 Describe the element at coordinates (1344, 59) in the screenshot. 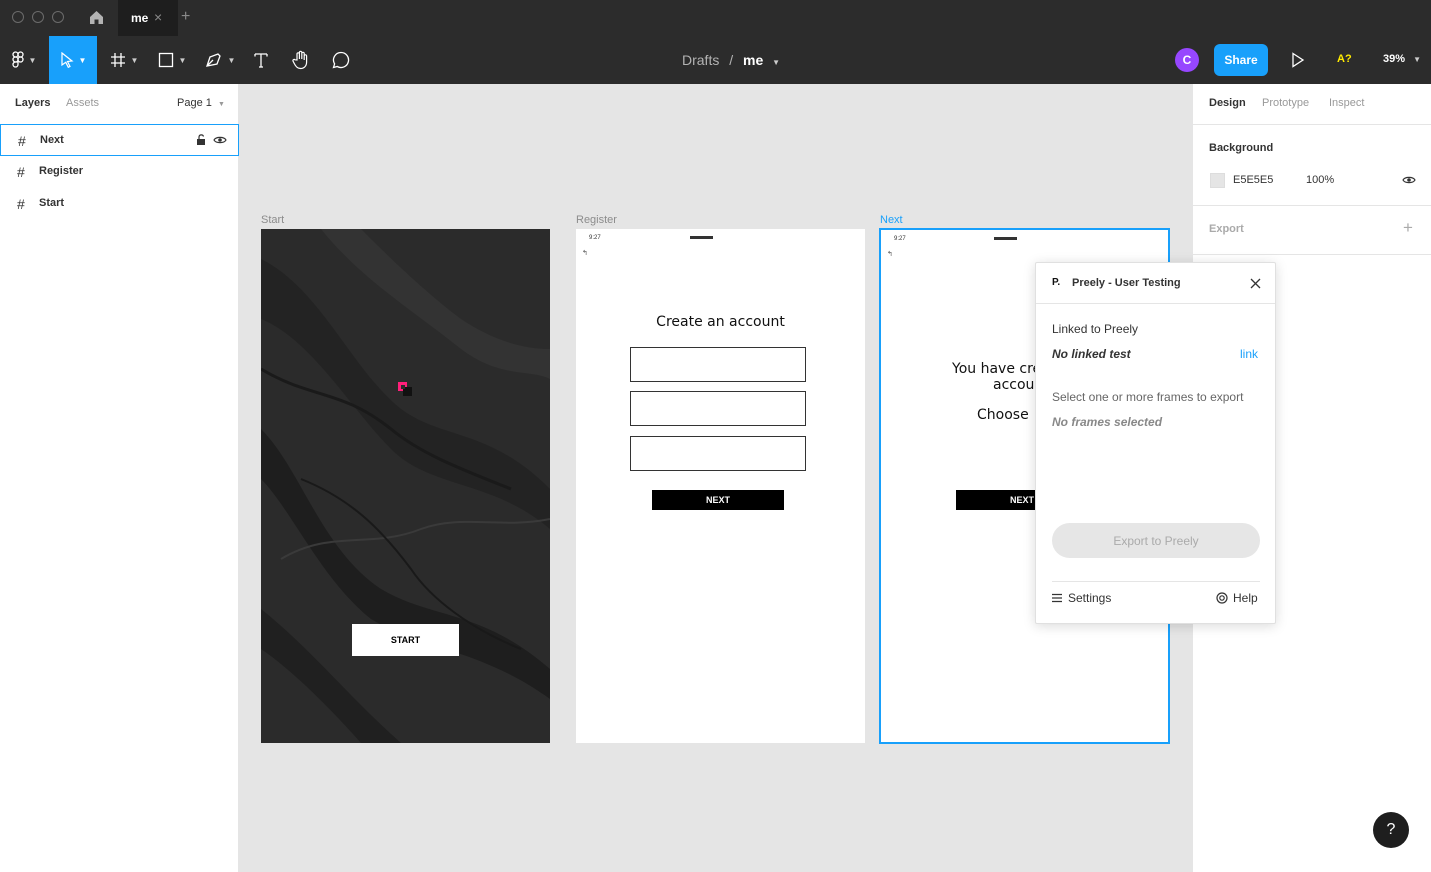

I see `accessibility-check-button: A?` at that location.